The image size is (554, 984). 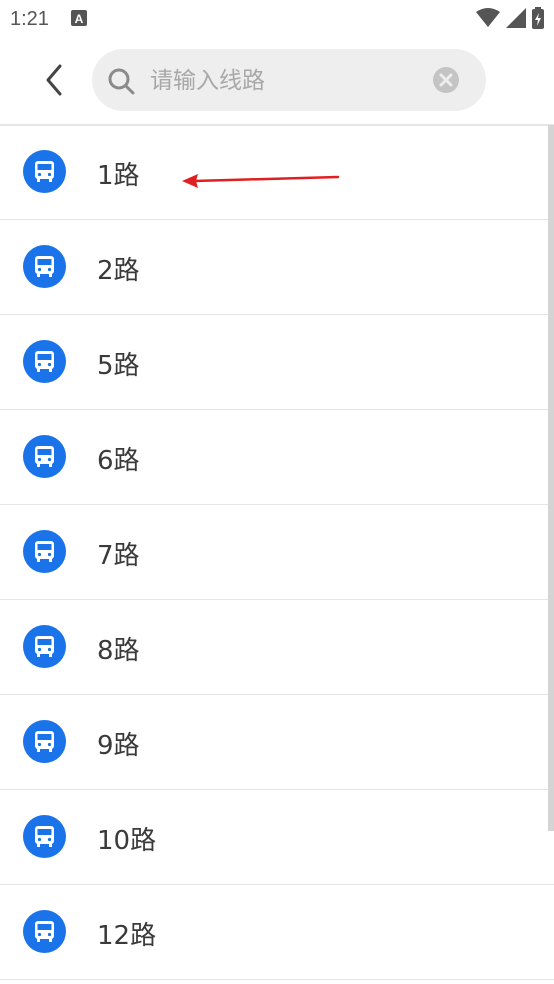 I want to click on route-item-8: 8路, so click(x=277, y=647).